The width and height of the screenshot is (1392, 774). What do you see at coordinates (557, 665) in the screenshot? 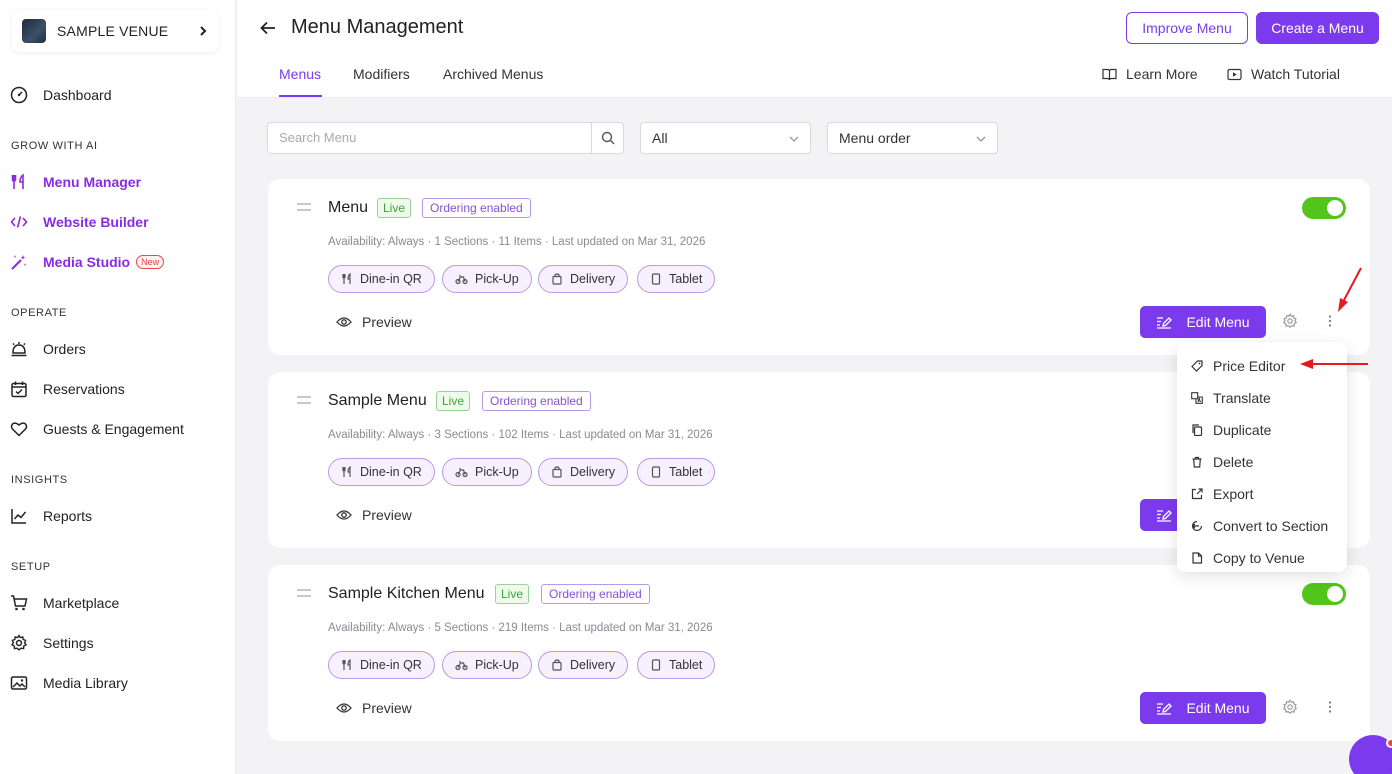
I see `bag-icon` at bounding box center [557, 665].